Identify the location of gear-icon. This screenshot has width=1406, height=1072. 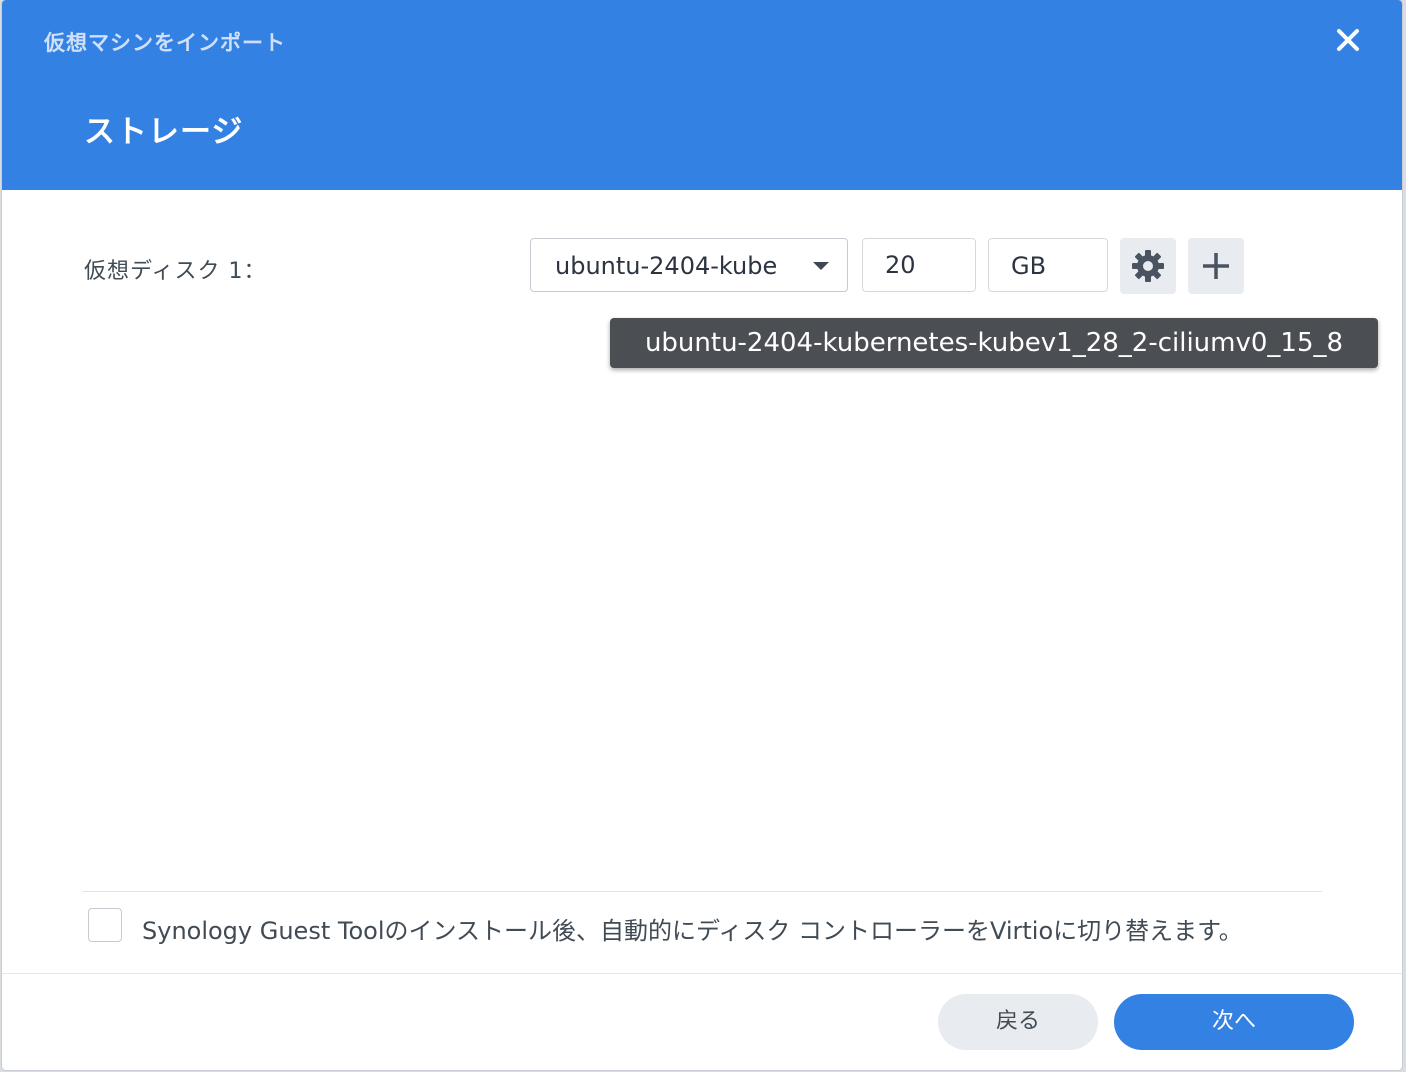
(1148, 266).